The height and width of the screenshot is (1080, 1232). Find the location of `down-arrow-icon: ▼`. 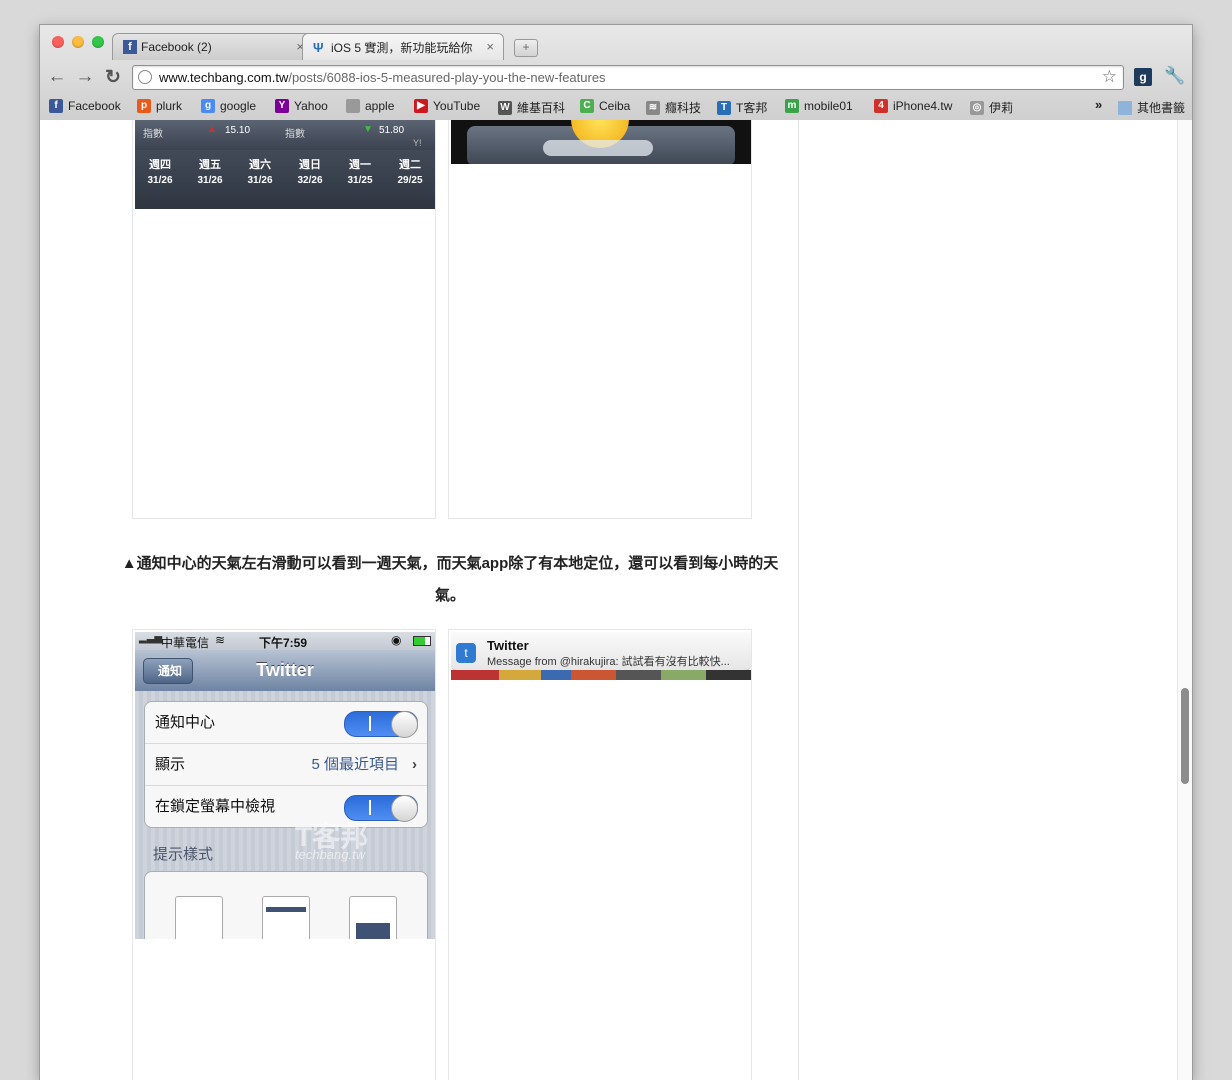

down-arrow-icon: ▼ is located at coordinates (368, 129).